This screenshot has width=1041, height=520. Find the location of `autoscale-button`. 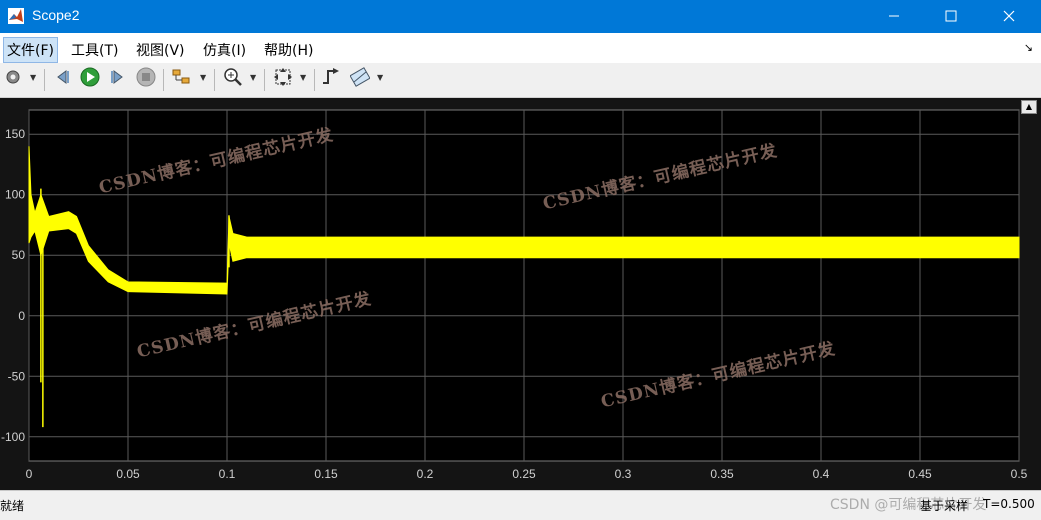

autoscale-button is located at coordinates (283, 79).